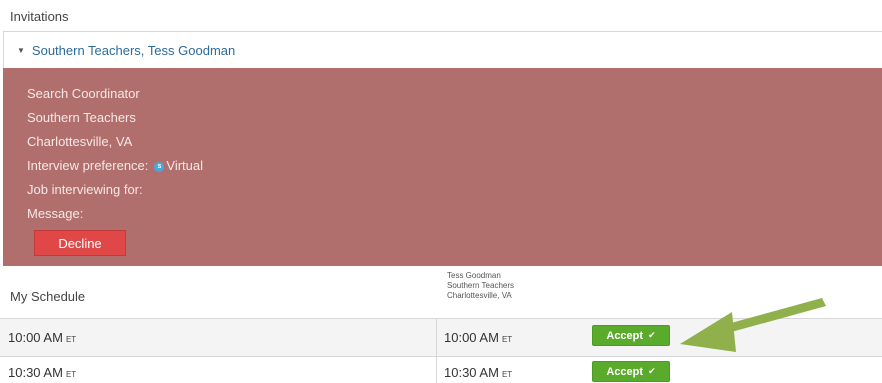 The width and height of the screenshot is (882, 383). I want to click on invitation-organization: Southern Teachers, so click(81, 117).